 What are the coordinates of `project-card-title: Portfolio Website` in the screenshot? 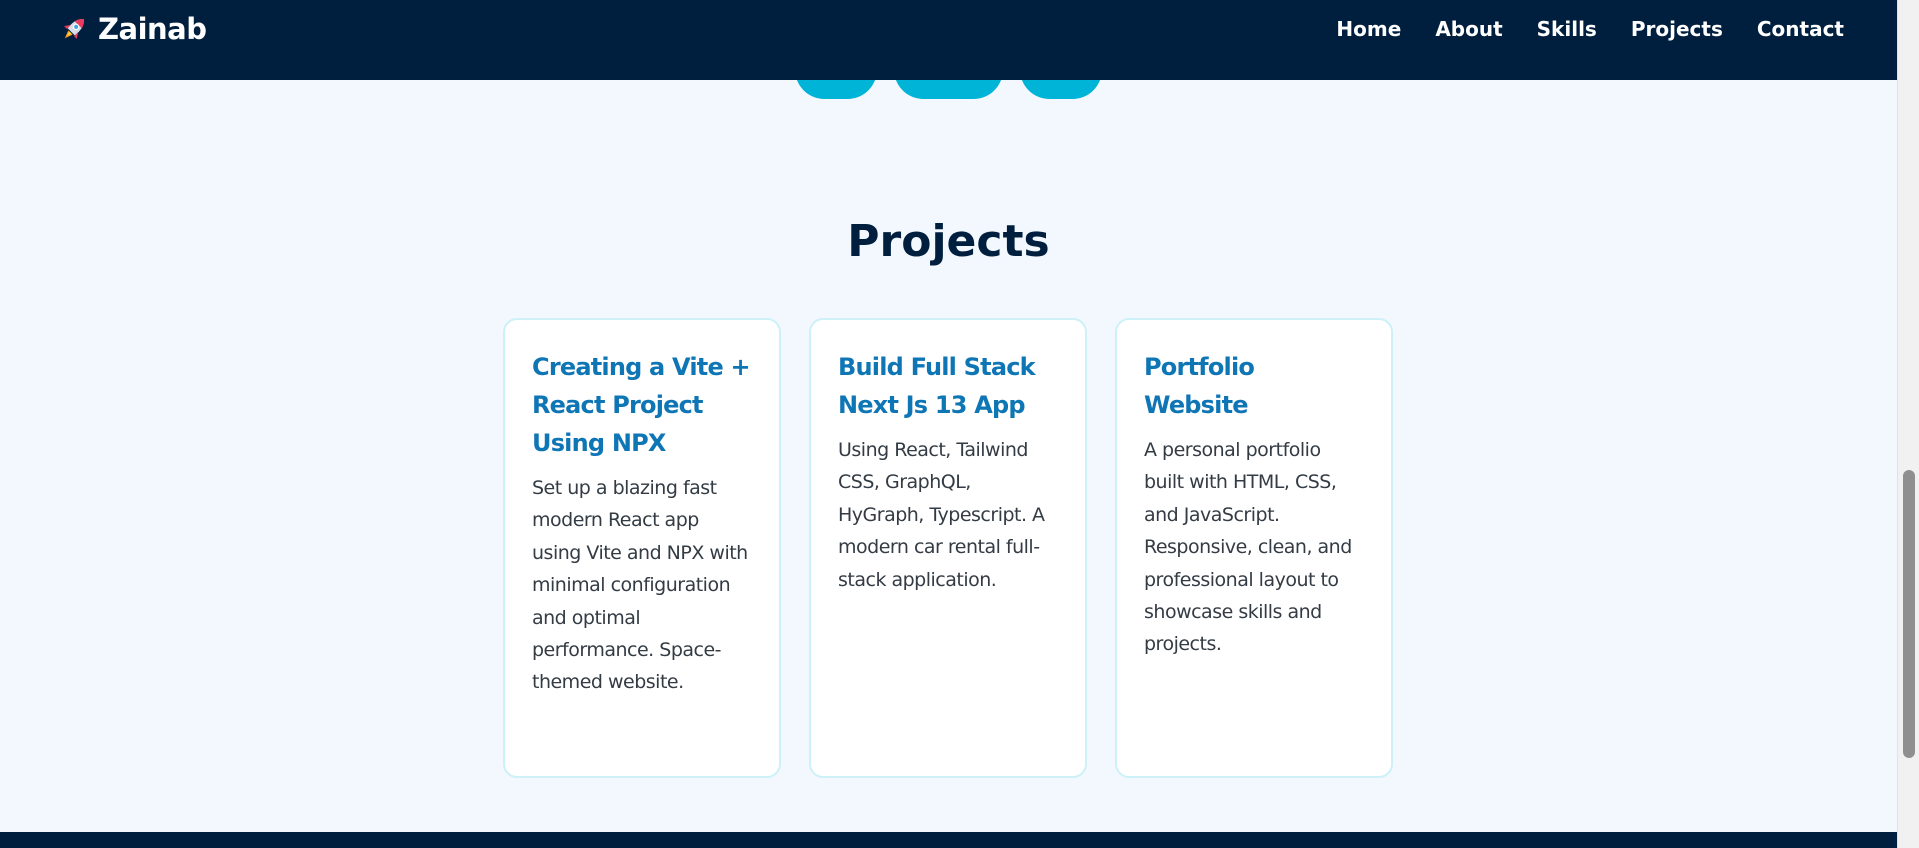 It's located at (1199, 386).